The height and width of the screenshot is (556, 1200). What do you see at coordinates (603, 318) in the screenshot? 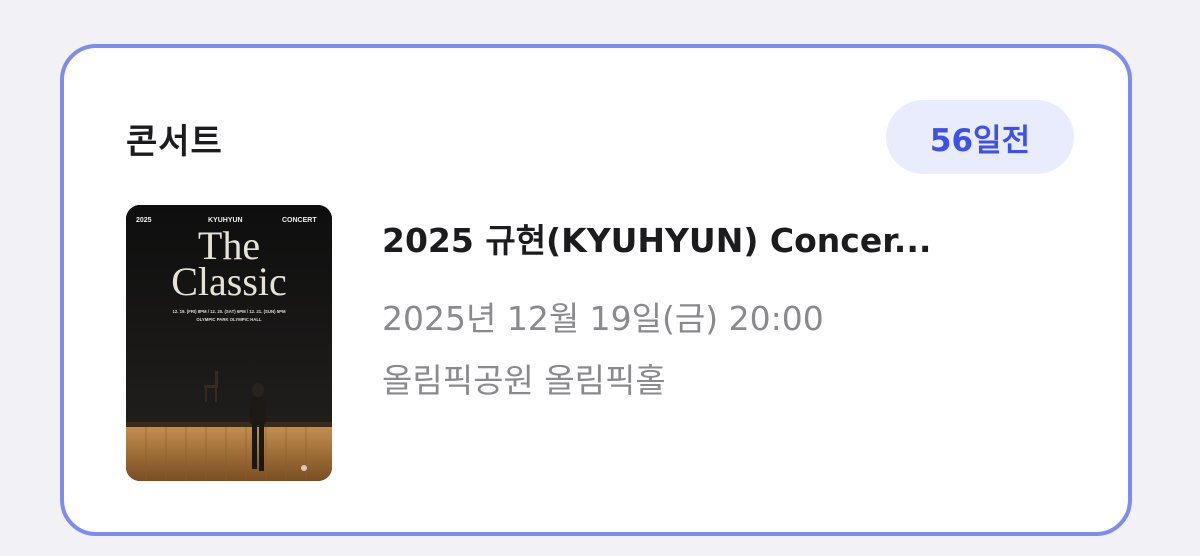
I see `concert-datetime: 2025년 12월 19일(금) 20:00` at bounding box center [603, 318].